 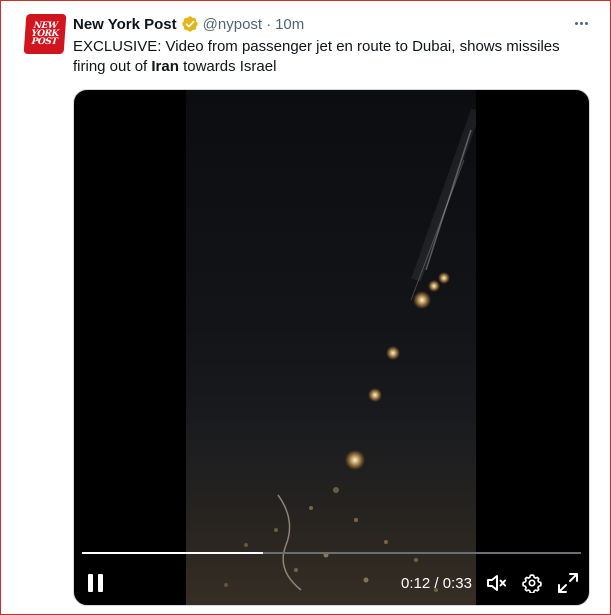 I want to click on duration: 0:33, so click(x=457, y=583).